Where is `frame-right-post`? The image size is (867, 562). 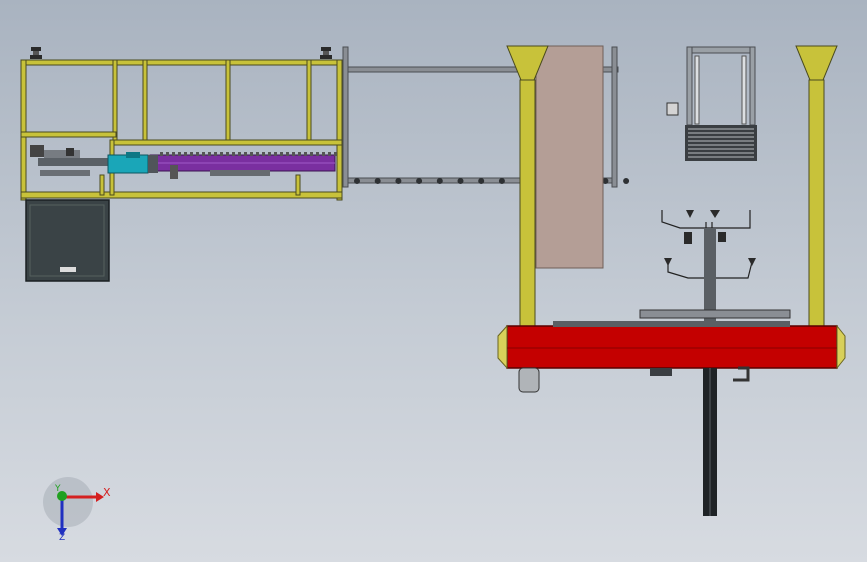 frame-right-post is located at coordinates (339, 130).